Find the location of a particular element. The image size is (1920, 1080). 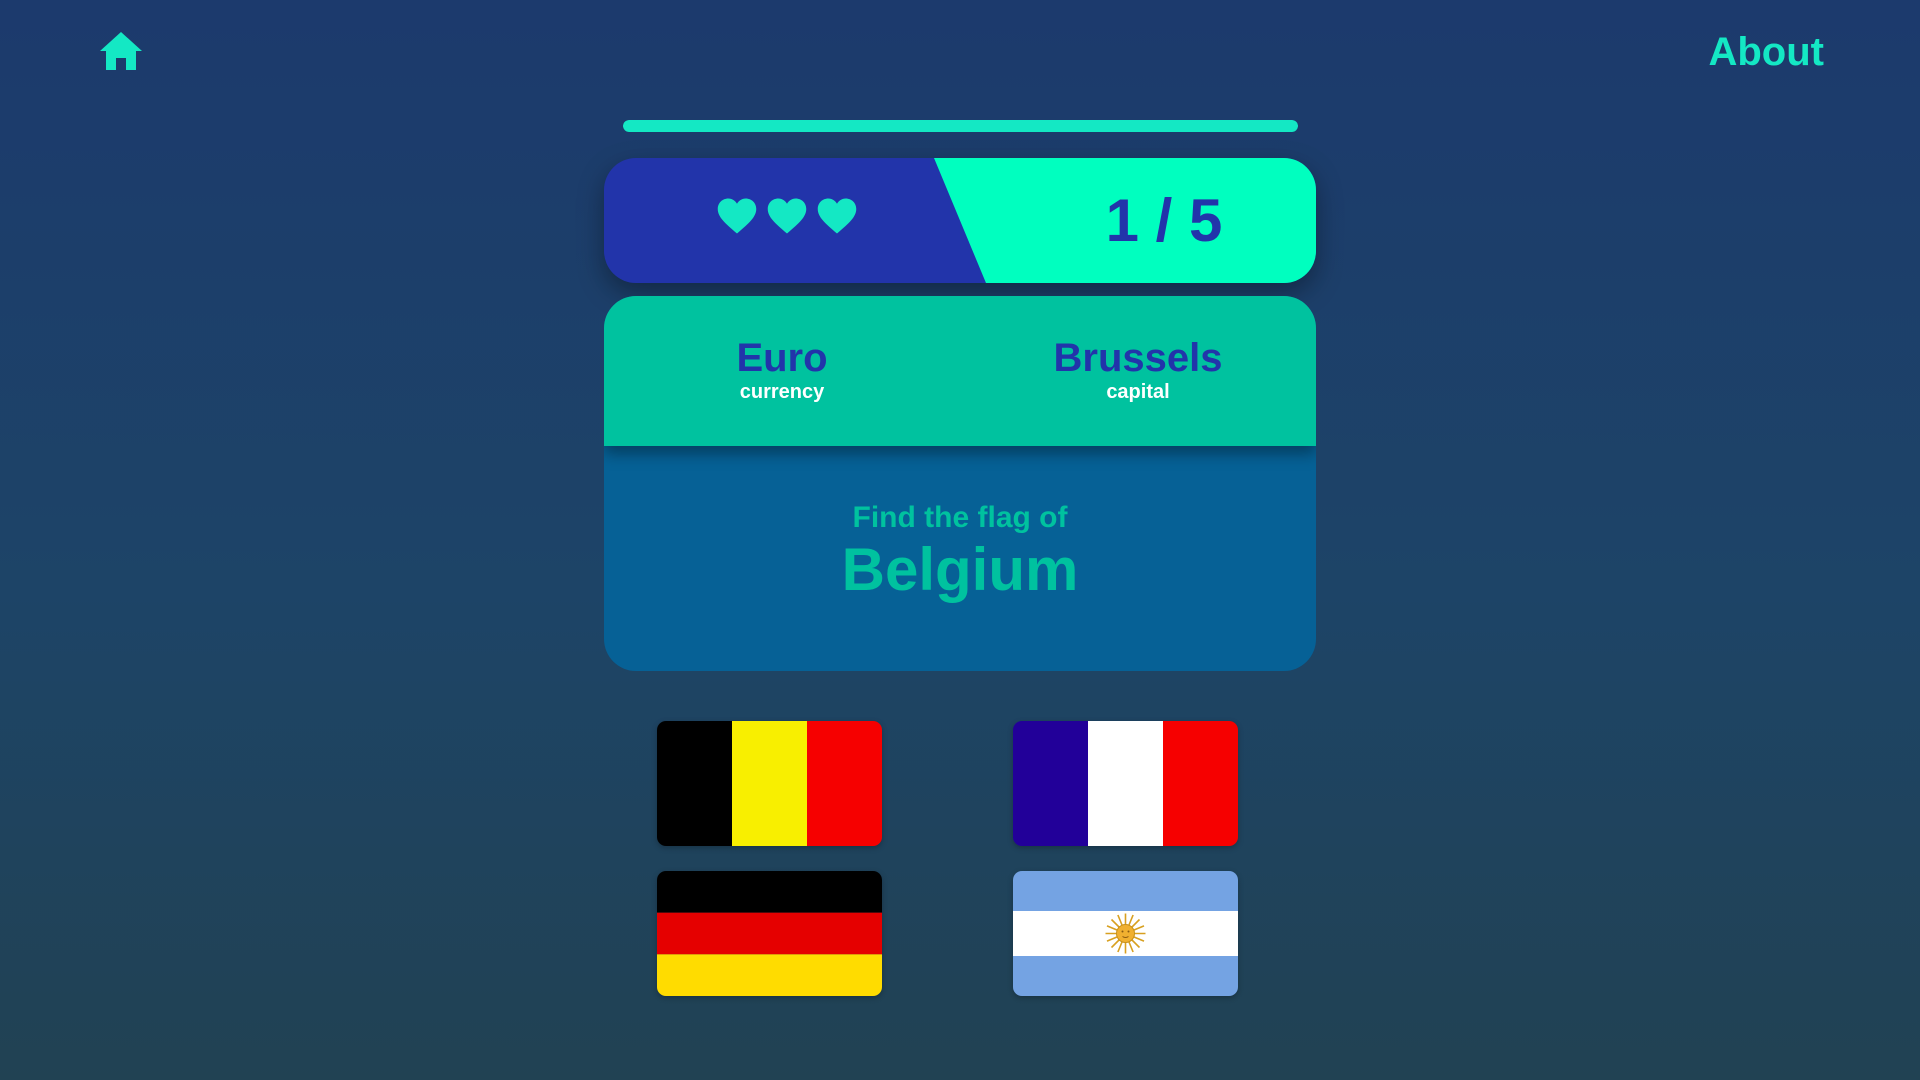

capital-value: Brussels is located at coordinates (1138, 358).